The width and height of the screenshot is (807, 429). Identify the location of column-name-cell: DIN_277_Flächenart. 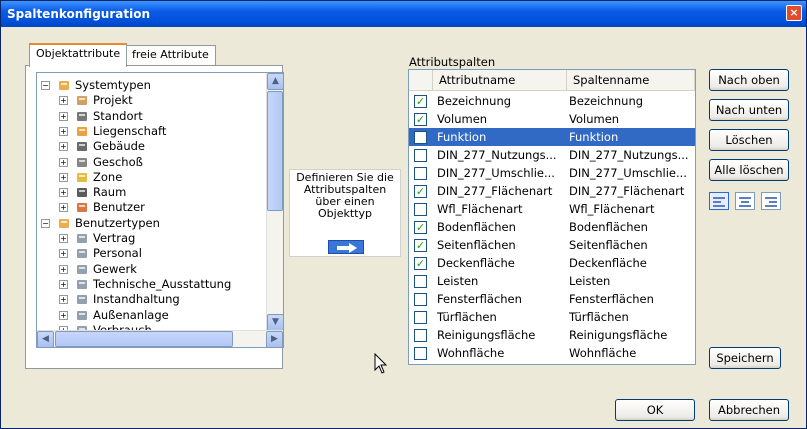
(631, 191).